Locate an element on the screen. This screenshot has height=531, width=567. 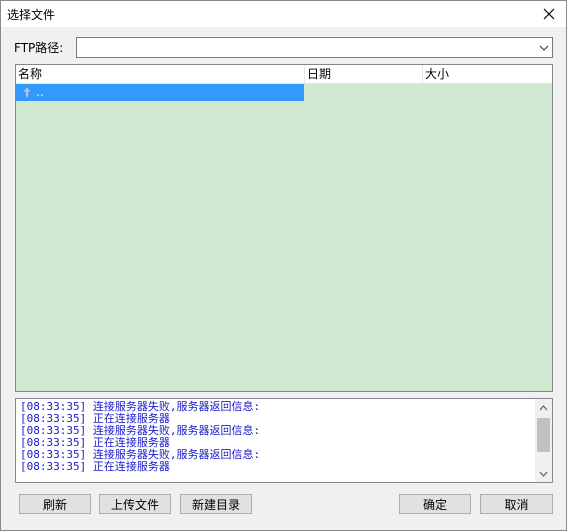
close-button is located at coordinates (549, 14).